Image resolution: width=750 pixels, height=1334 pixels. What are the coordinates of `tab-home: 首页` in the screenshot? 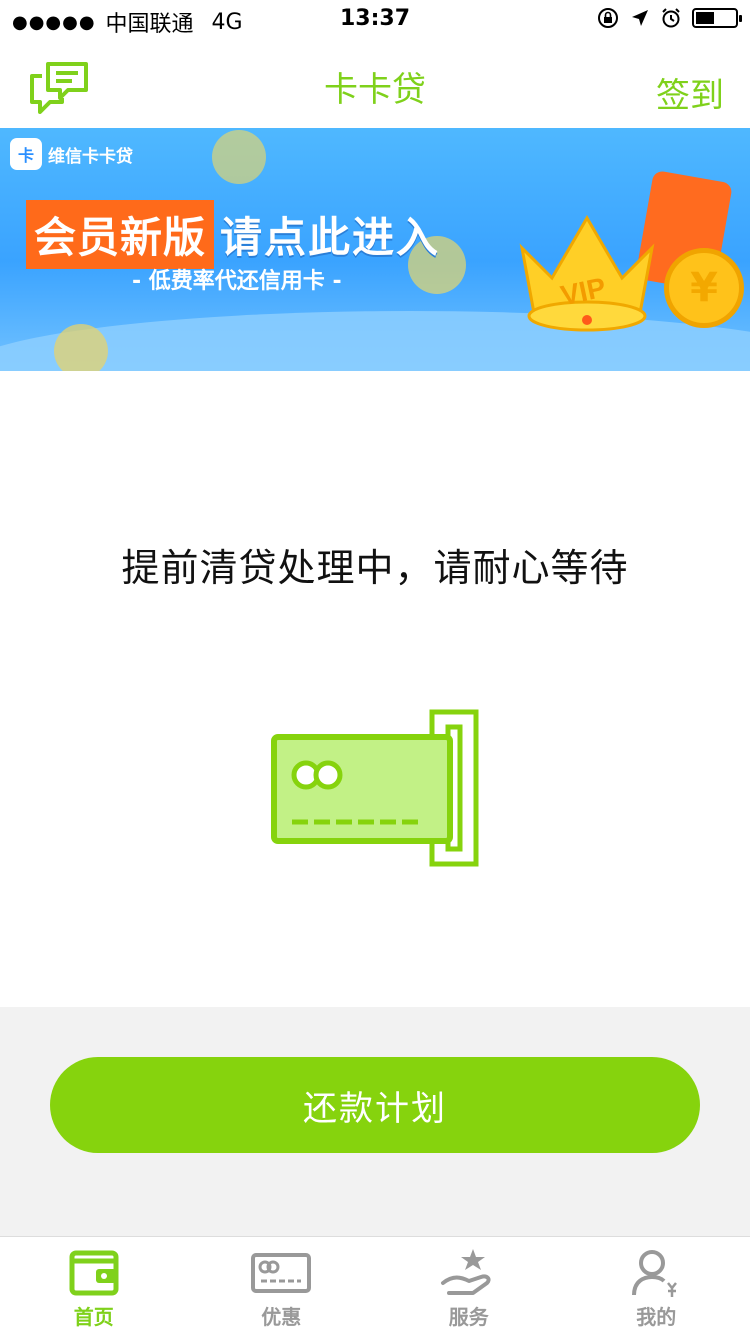 It's located at (94, 1285).